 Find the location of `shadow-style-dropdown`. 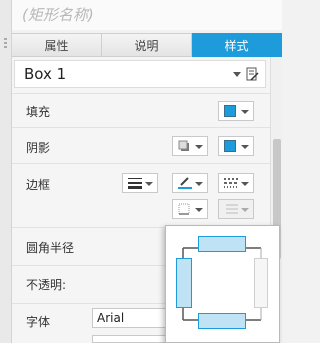

shadow-style-dropdown is located at coordinates (190, 146).